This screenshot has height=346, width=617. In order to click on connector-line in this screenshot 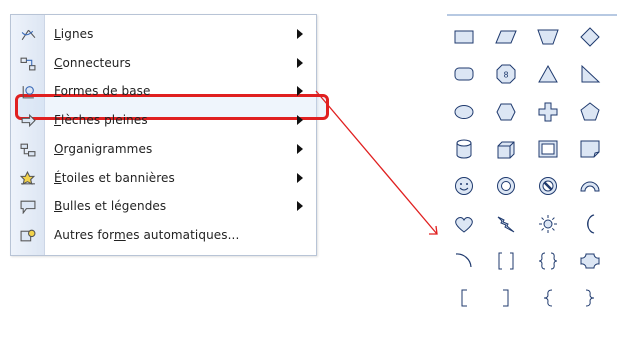, I will do `click(376, 162)`.